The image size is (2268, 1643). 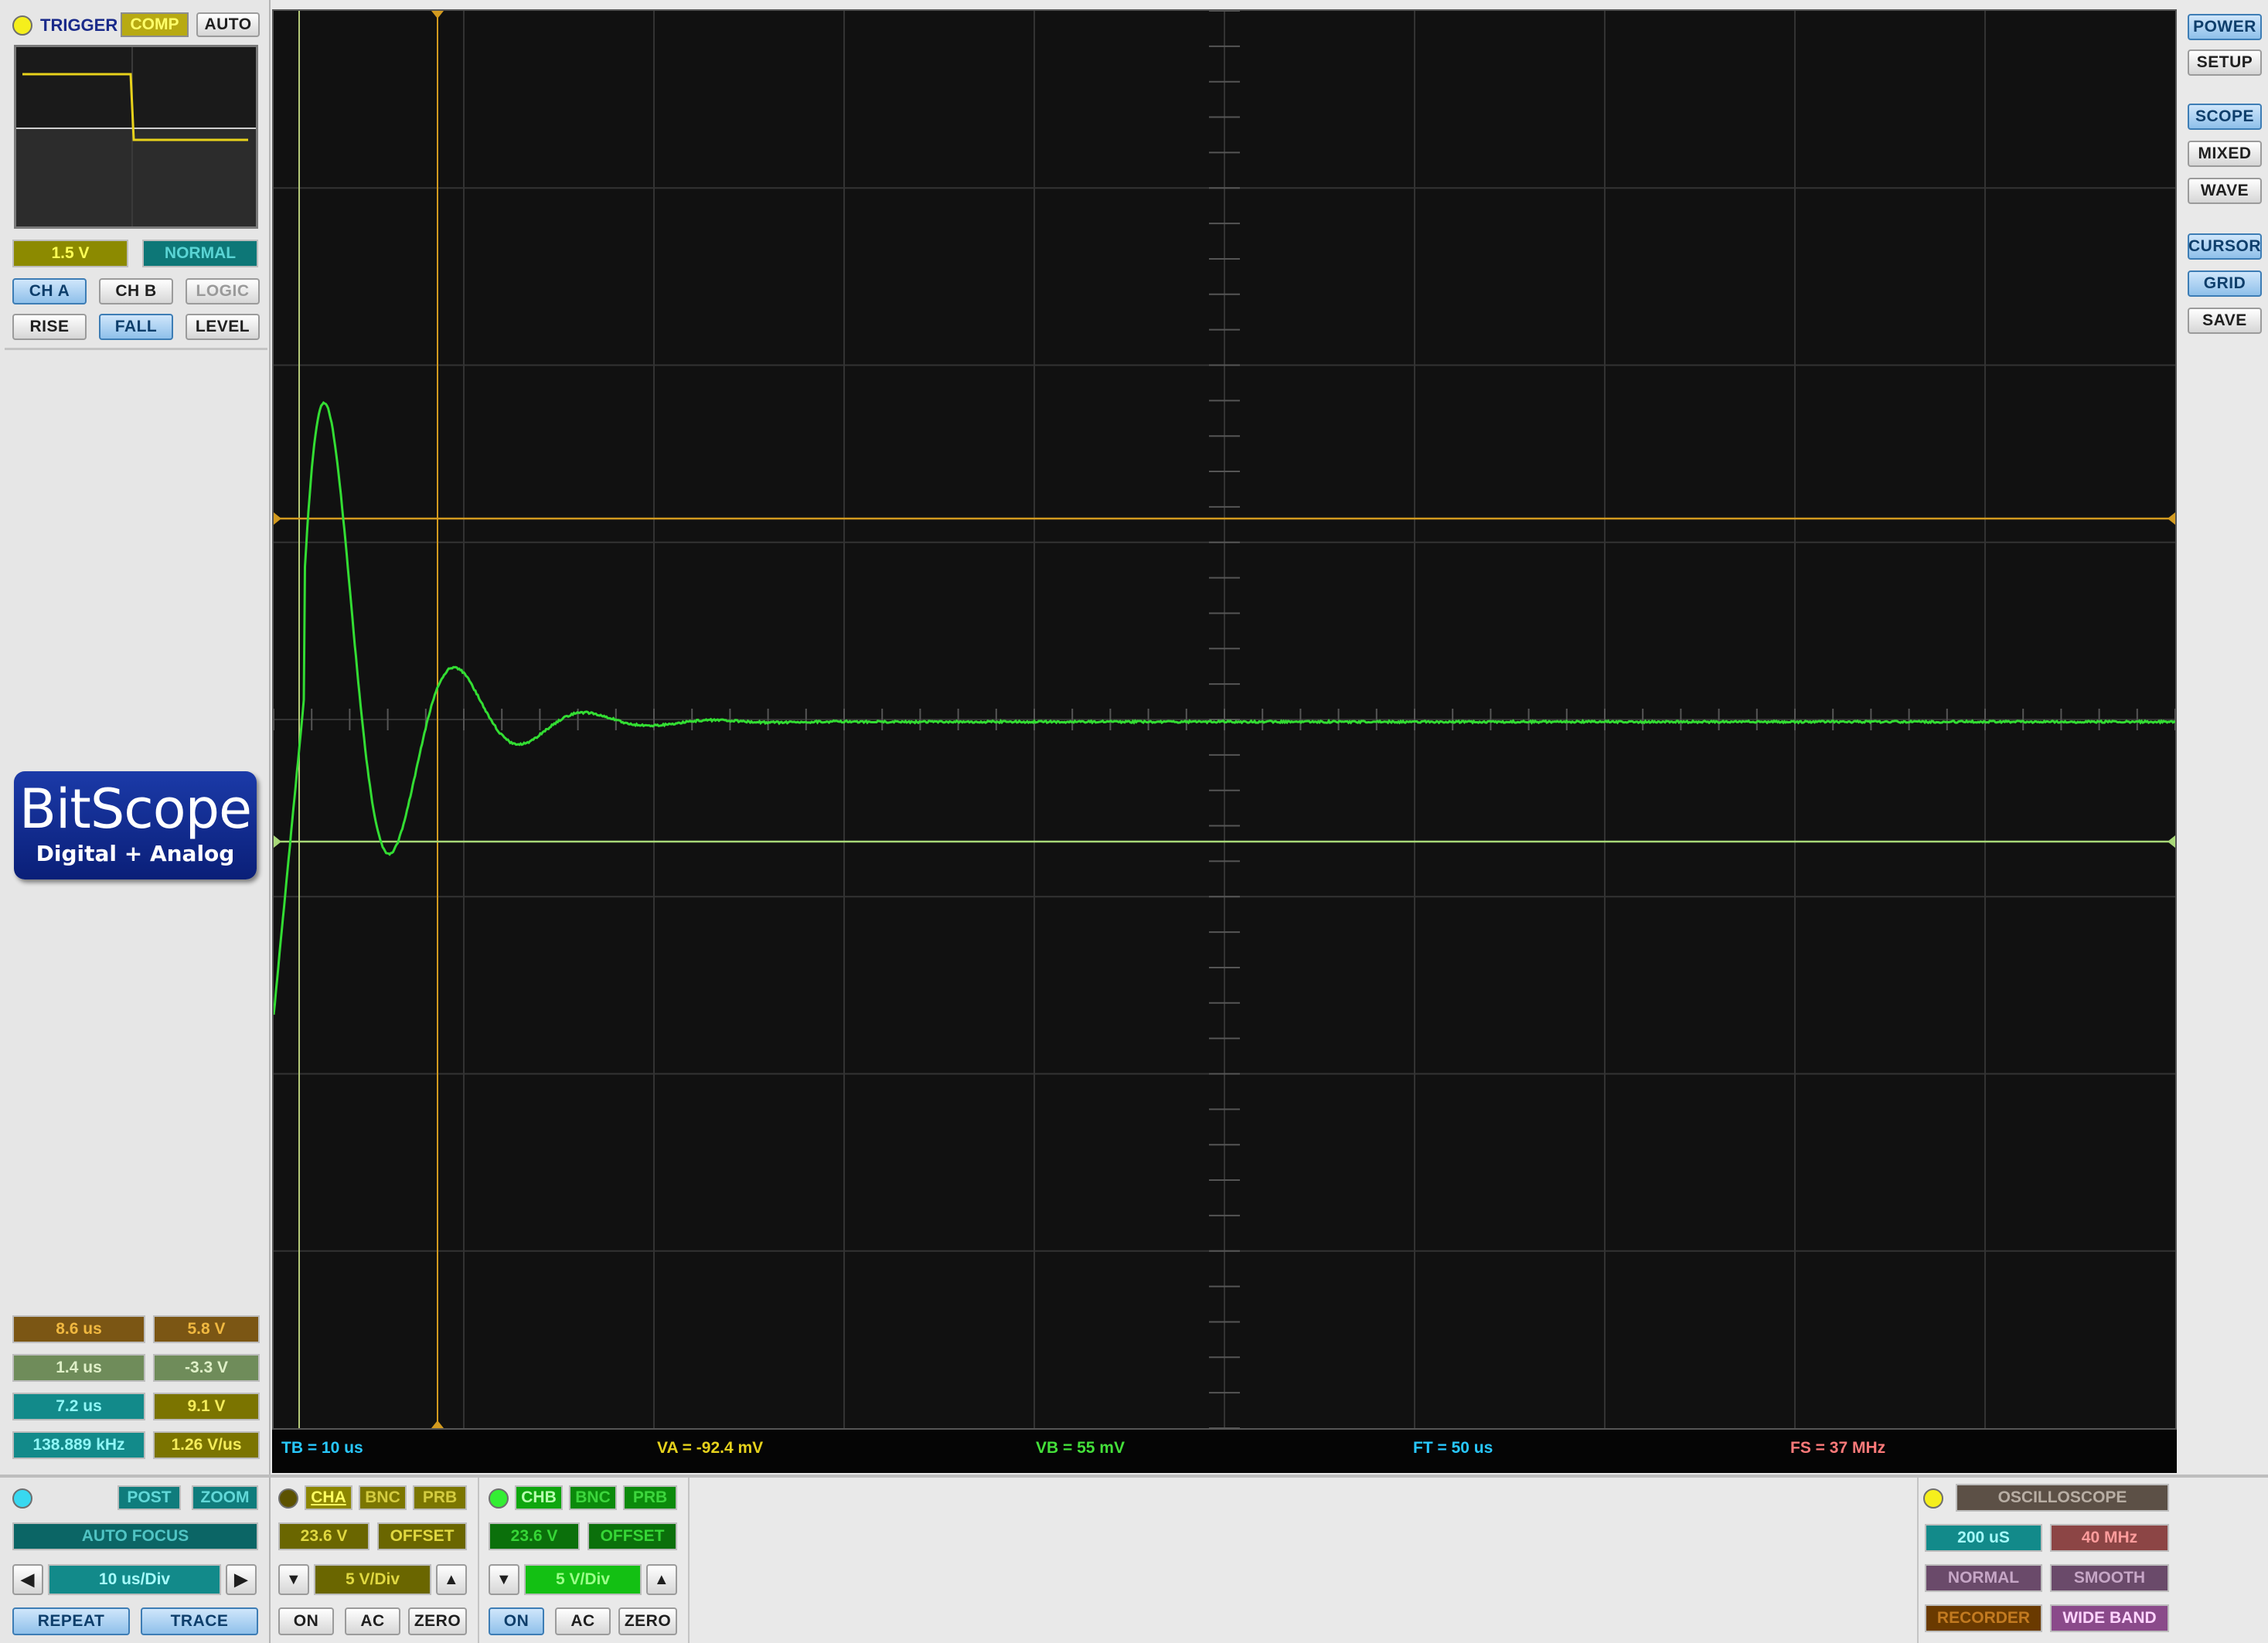 What do you see at coordinates (71, 1621) in the screenshot?
I see `repeat-button: REPEAT` at bounding box center [71, 1621].